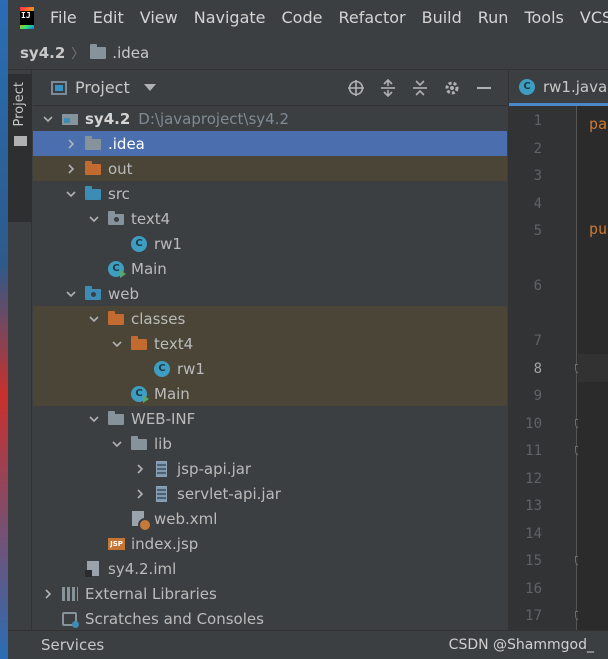  Describe the element at coordinates (124, 293) in the screenshot. I see `tree-row-label: web` at that location.